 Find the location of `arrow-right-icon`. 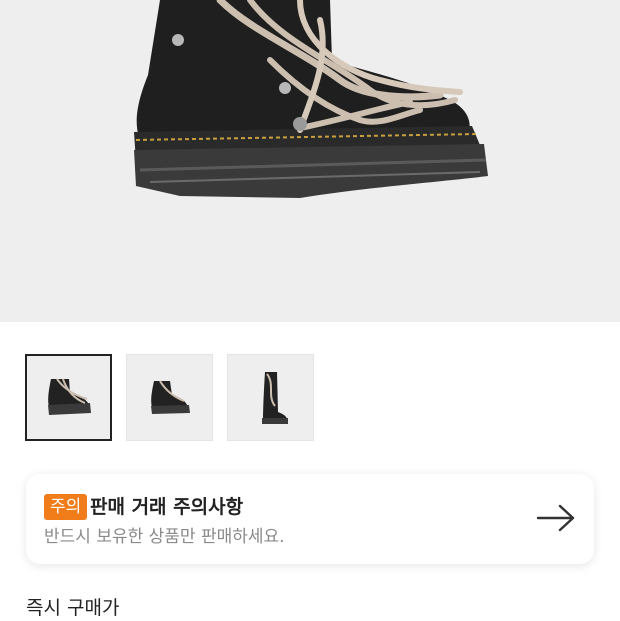

arrow-right-icon is located at coordinates (556, 520).